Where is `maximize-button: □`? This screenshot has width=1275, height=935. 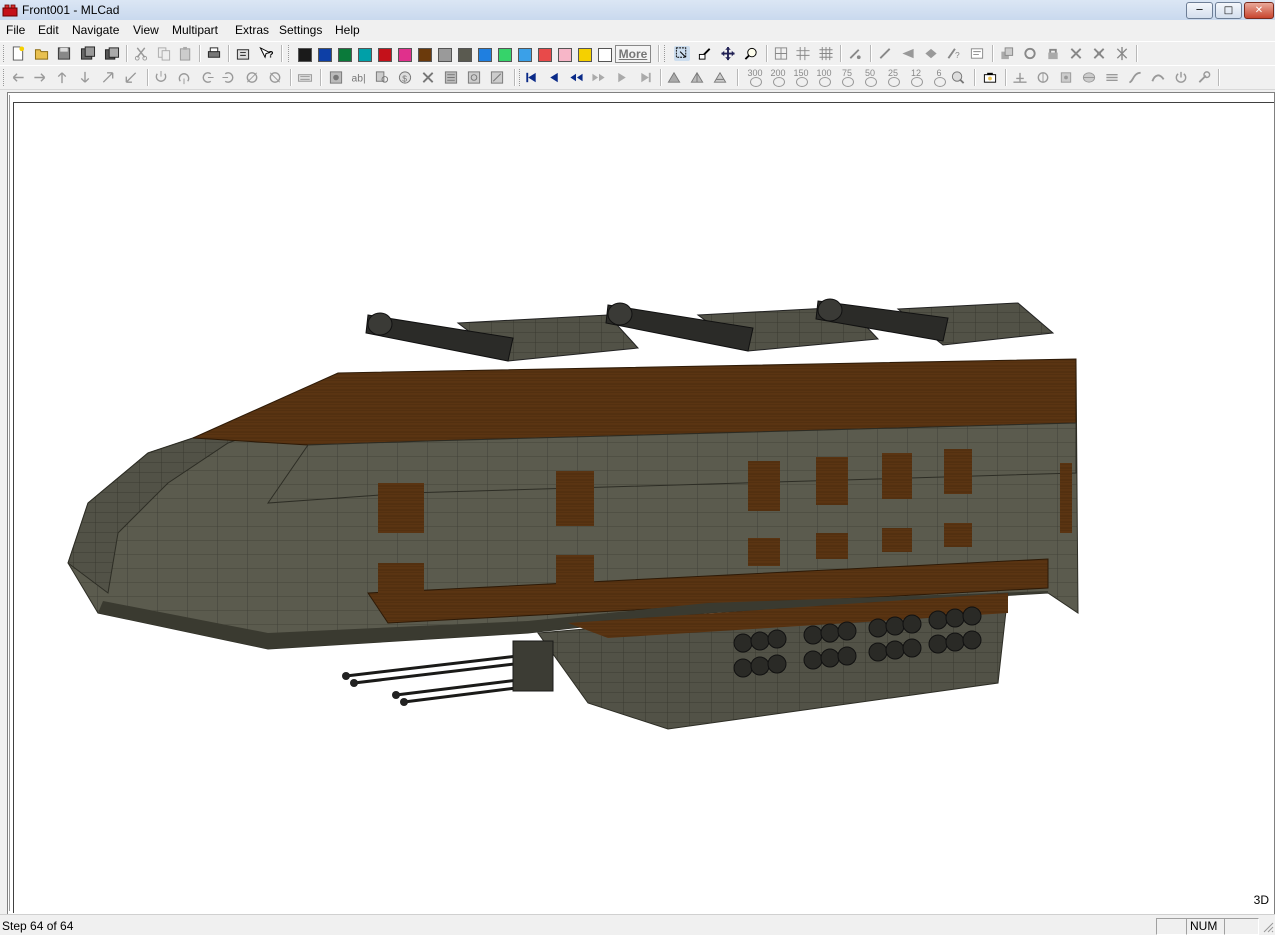 maximize-button: □ is located at coordinates (1228, 10).